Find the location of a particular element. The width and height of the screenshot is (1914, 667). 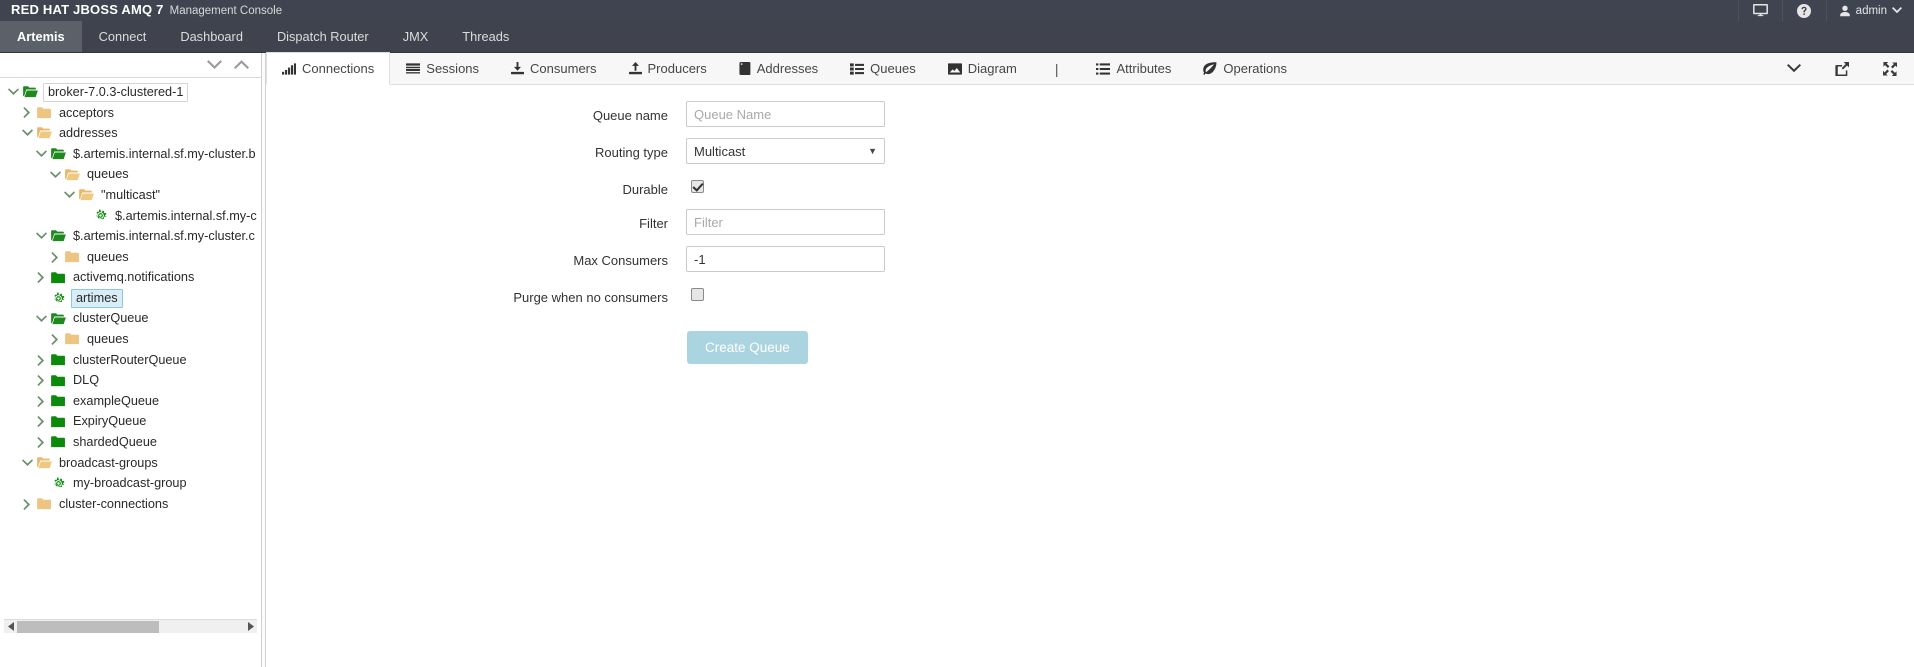

tab-bar-actions is located at coordinates (1842, 68).